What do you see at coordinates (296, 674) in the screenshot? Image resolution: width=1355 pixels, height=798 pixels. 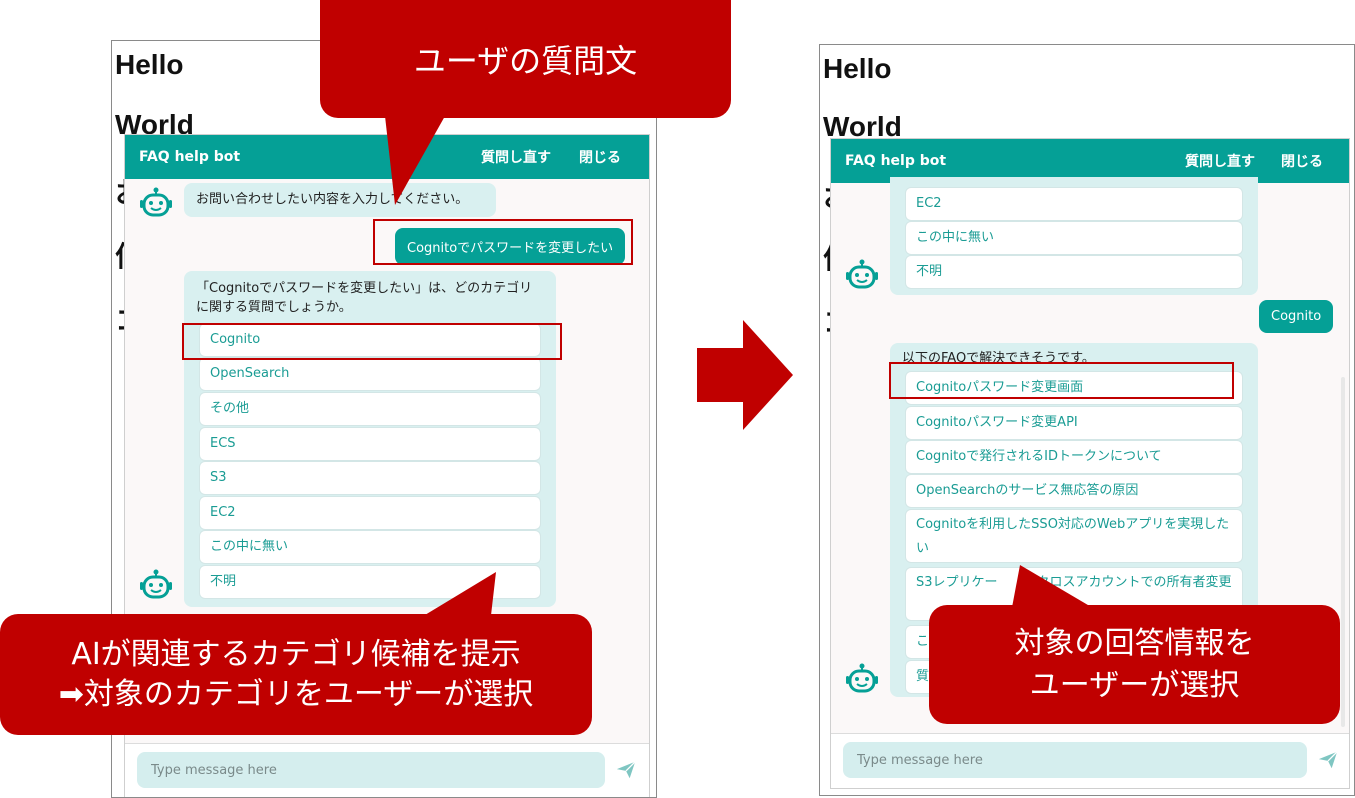 I see `callout-category-selection: AIが関連するカテゴリ候補を提示 ➡対象のカテゴリをユーザーが選択` at bounding box center [296, 674].